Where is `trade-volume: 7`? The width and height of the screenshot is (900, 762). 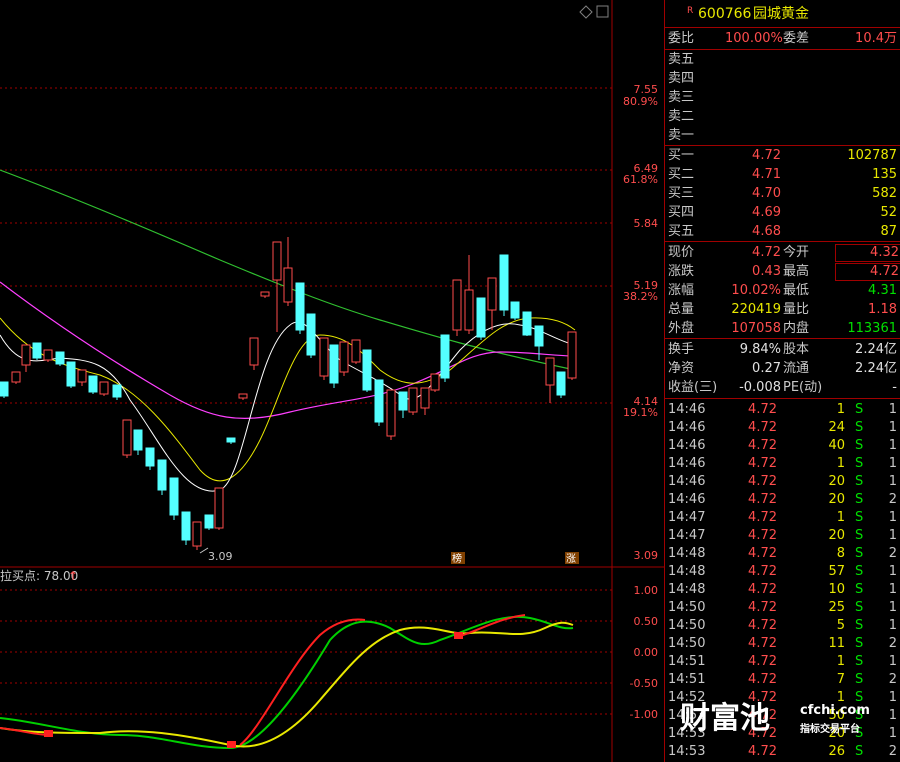
trade-volume: 7 is located at coordinates (840, 679).